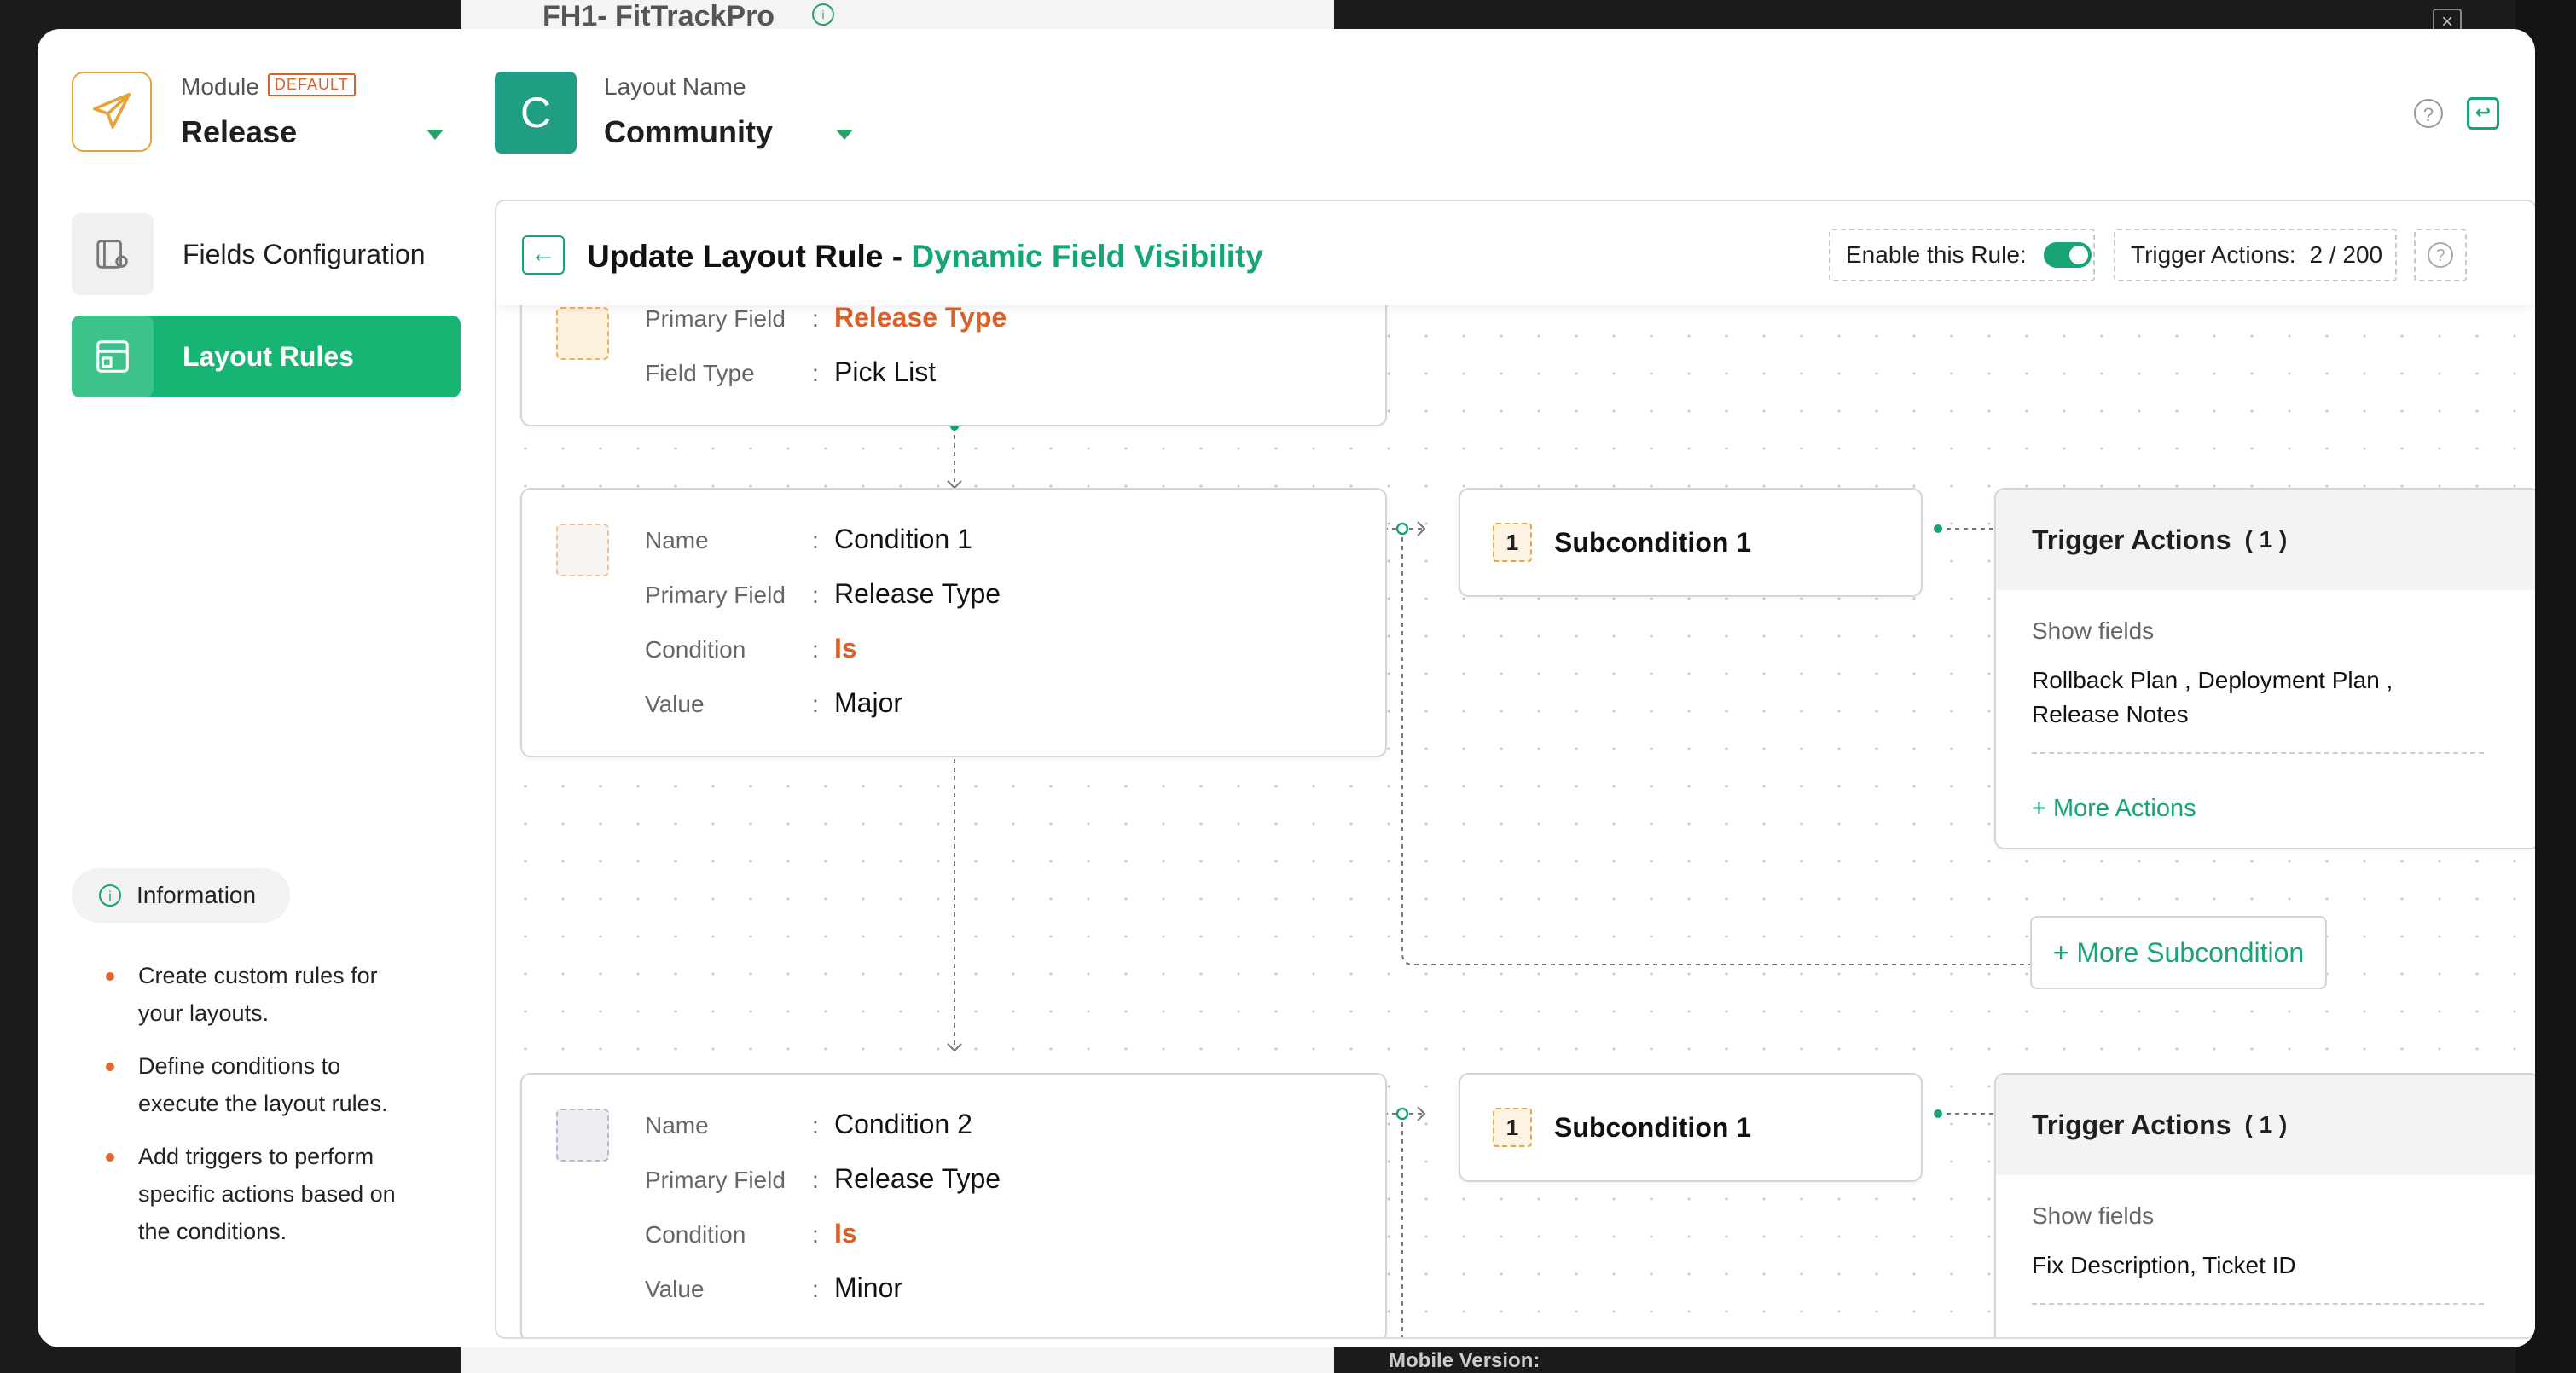 The image size is (2576, 1373). What do you see at coordinates (2213, 254) in the screenshot?
I see `trigger-actions-label: Trigger Actions:` at bounding box center [2213, 254].